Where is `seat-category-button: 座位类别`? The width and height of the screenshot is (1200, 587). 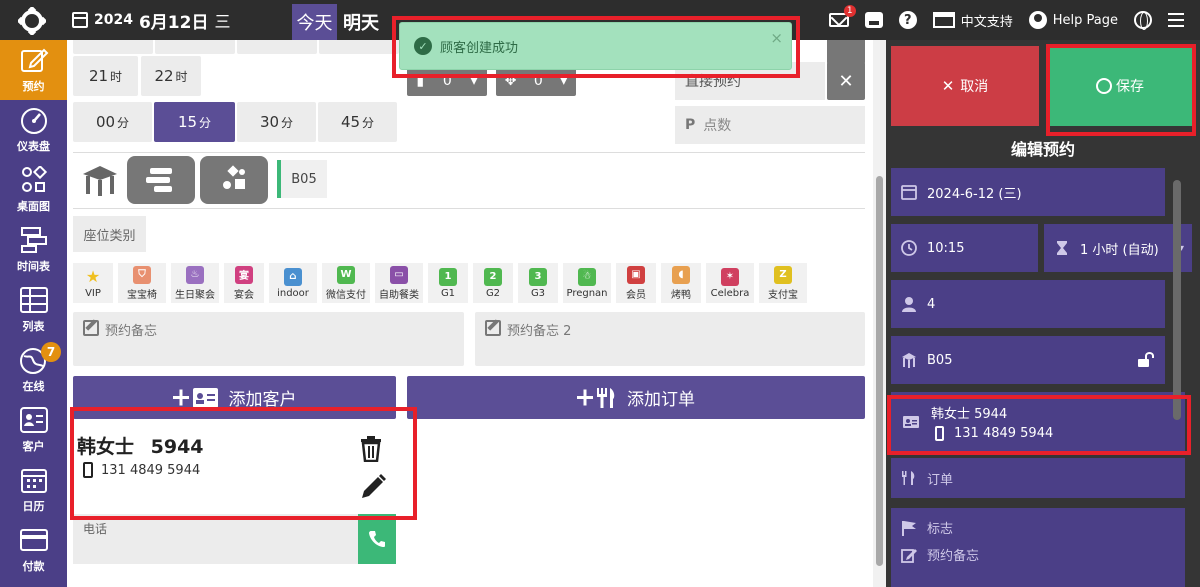 seat-category-button: 座位类别 is located at coordinates (109, 234).